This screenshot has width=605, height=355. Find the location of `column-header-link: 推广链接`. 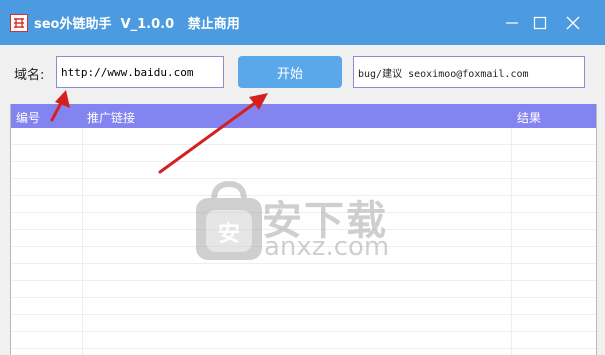

column-header-link: 推广链接 is located at coordinates (111, 117).